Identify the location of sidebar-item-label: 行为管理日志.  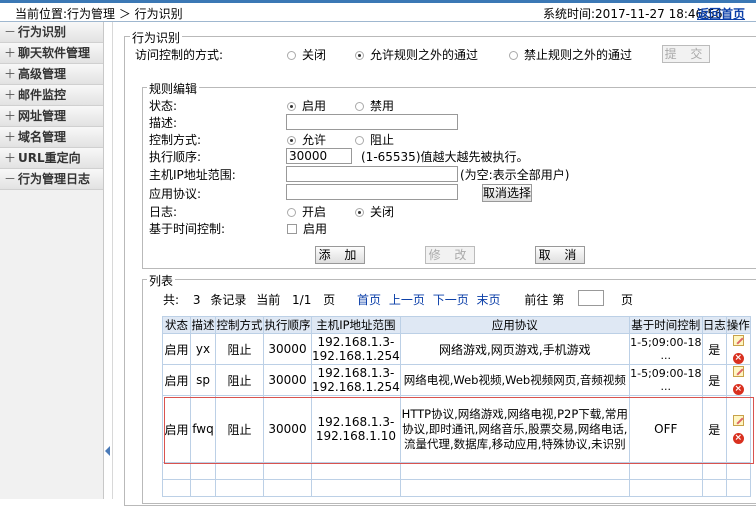
(54, 179).